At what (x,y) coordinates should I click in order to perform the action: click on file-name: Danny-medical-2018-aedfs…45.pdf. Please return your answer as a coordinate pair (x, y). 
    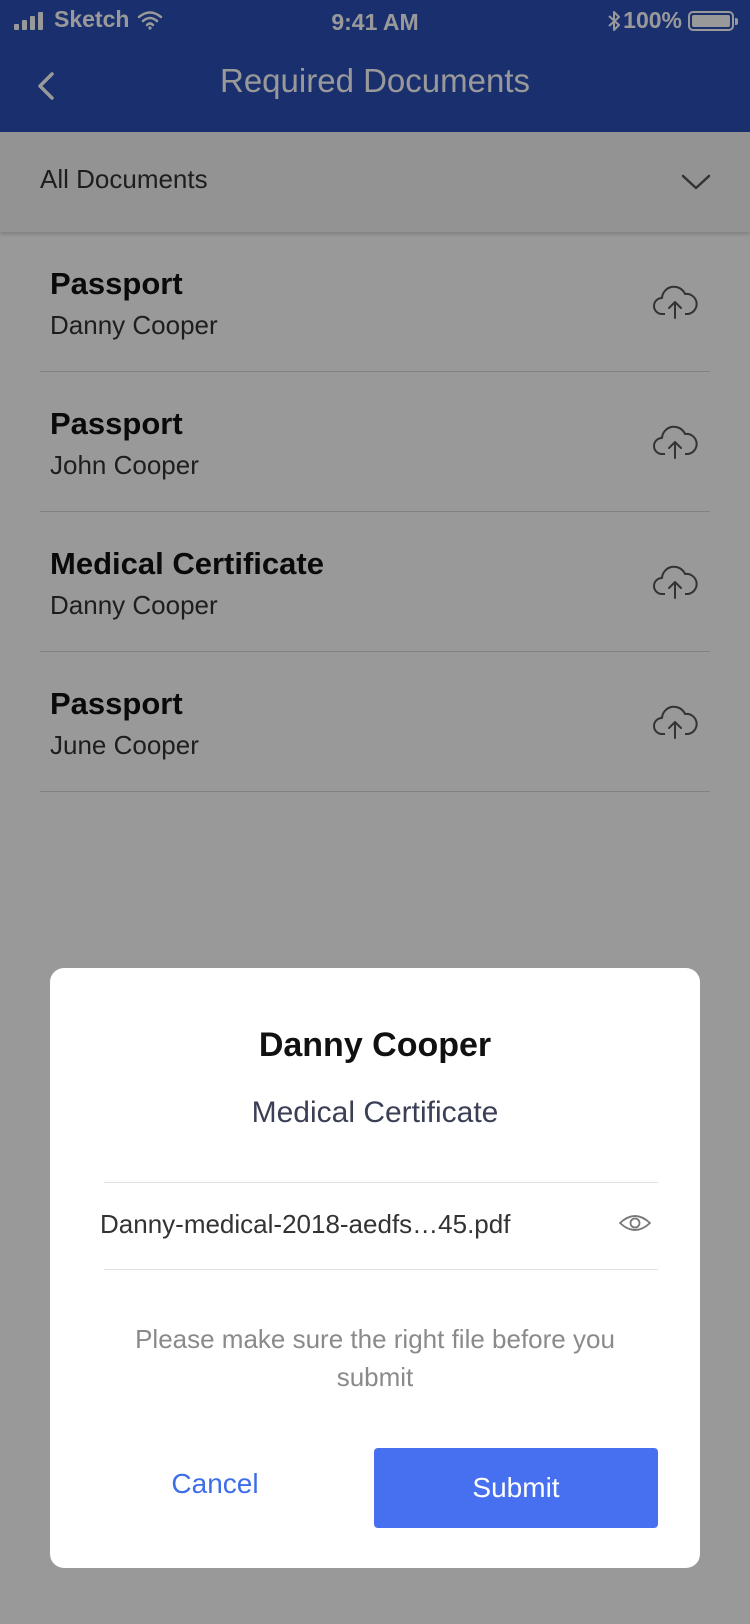
    Looking at the image, I should click on (305, 1224).